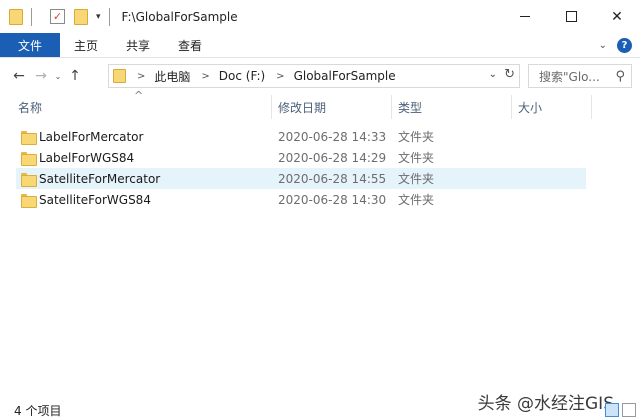  Describe the element at coordinates (620, 410) in the screenshot. I see `view-switcher` at that location.